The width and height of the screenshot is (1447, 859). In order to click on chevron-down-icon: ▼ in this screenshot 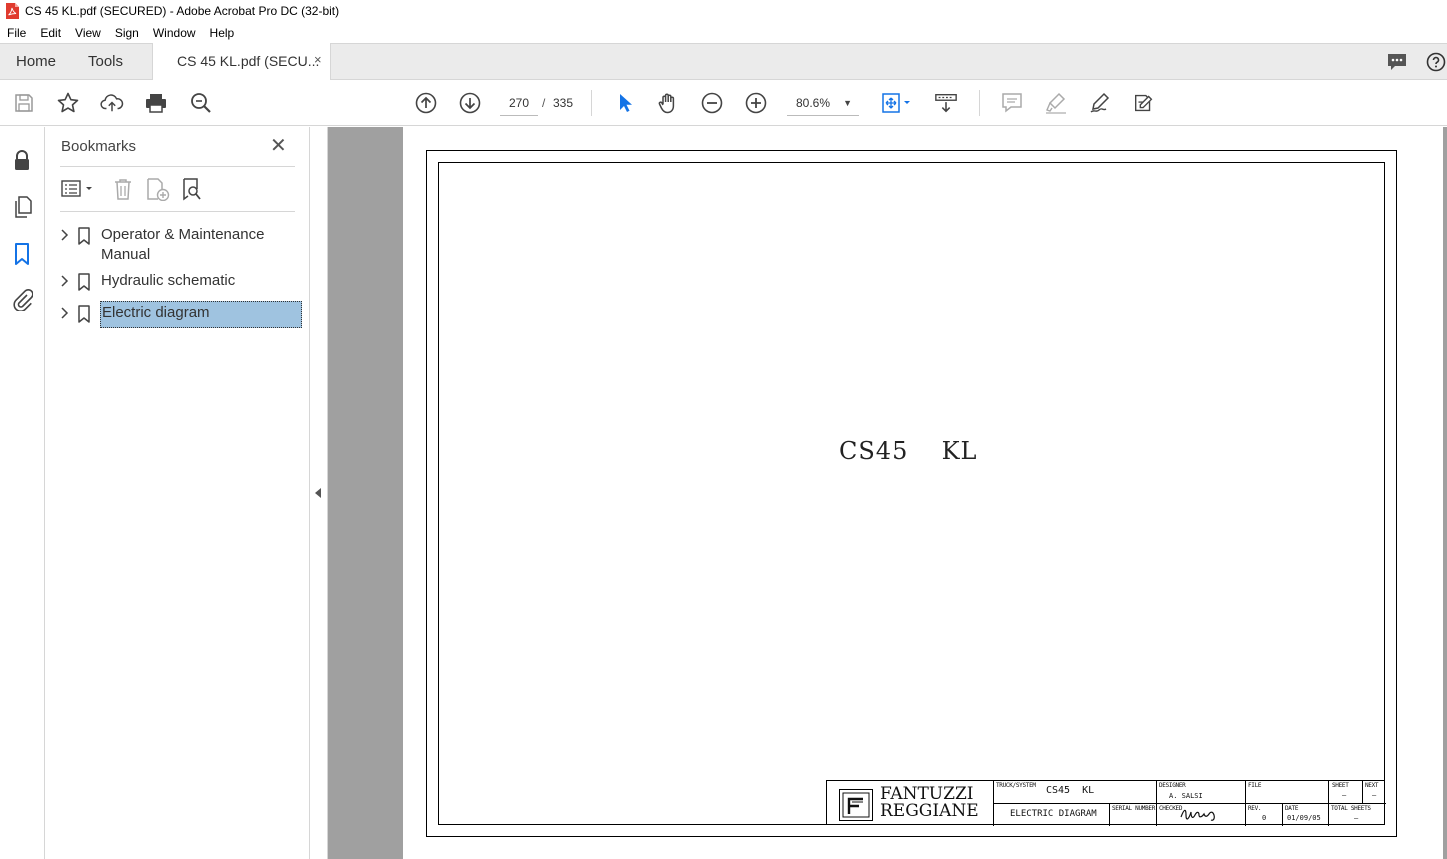, I will do `click(847, 103)`.